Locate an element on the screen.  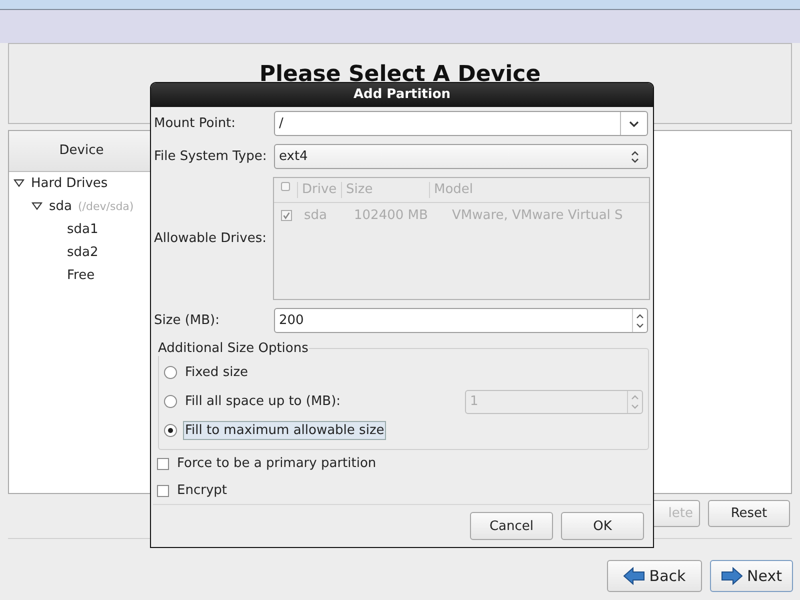
file-system-select: ext4 is located at coordinates (461, 156).